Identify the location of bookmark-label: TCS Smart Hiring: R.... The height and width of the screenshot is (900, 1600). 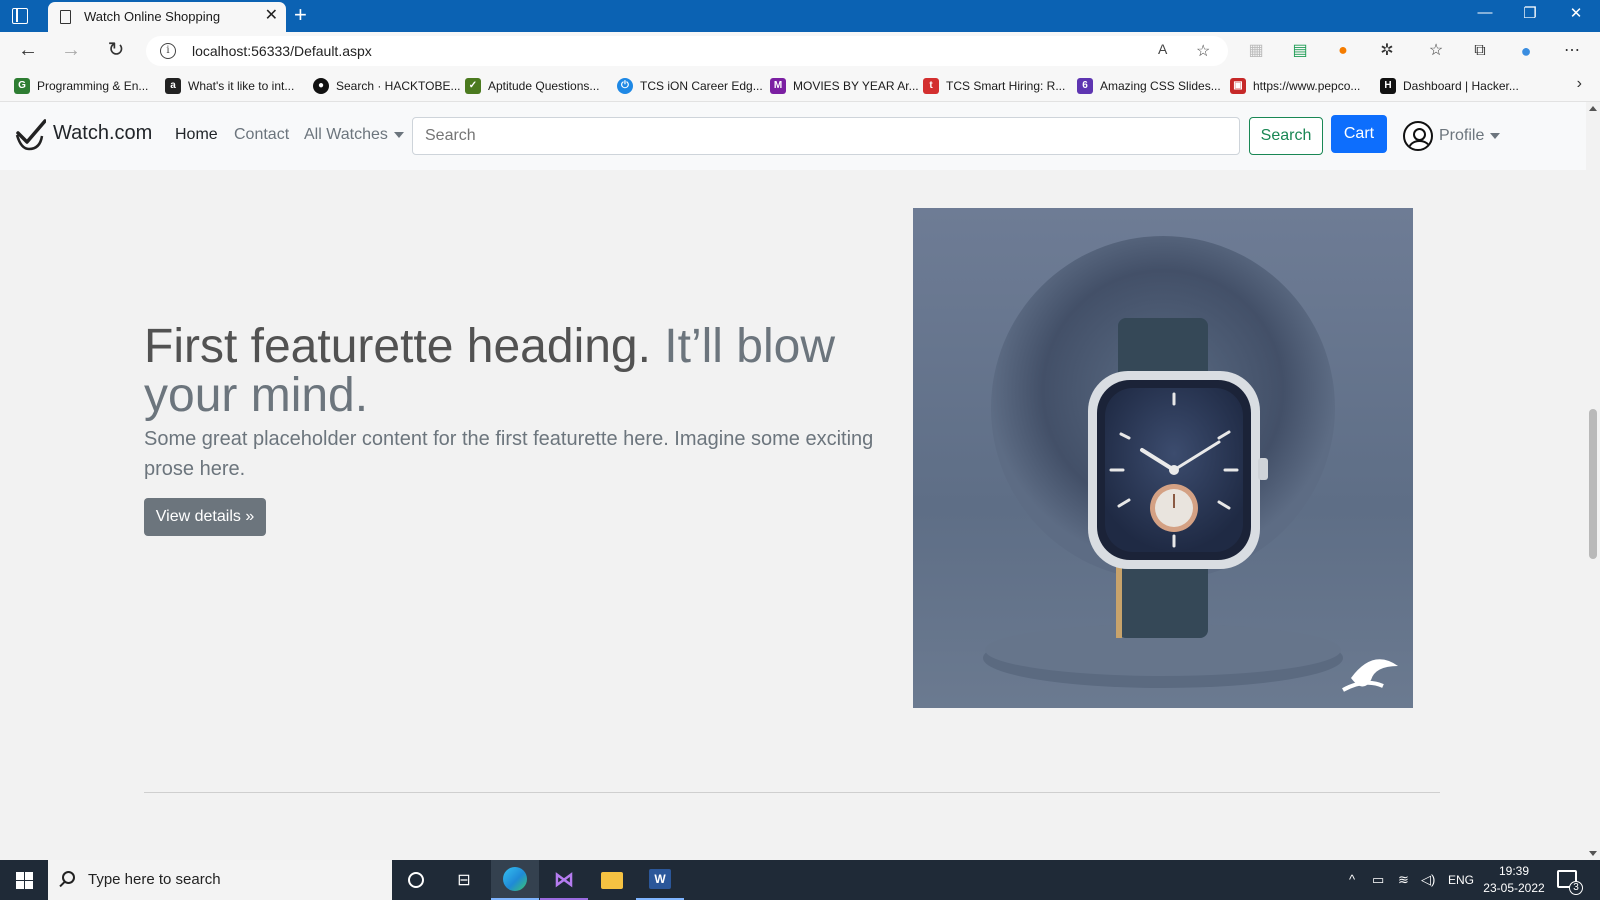
(1006, 86).